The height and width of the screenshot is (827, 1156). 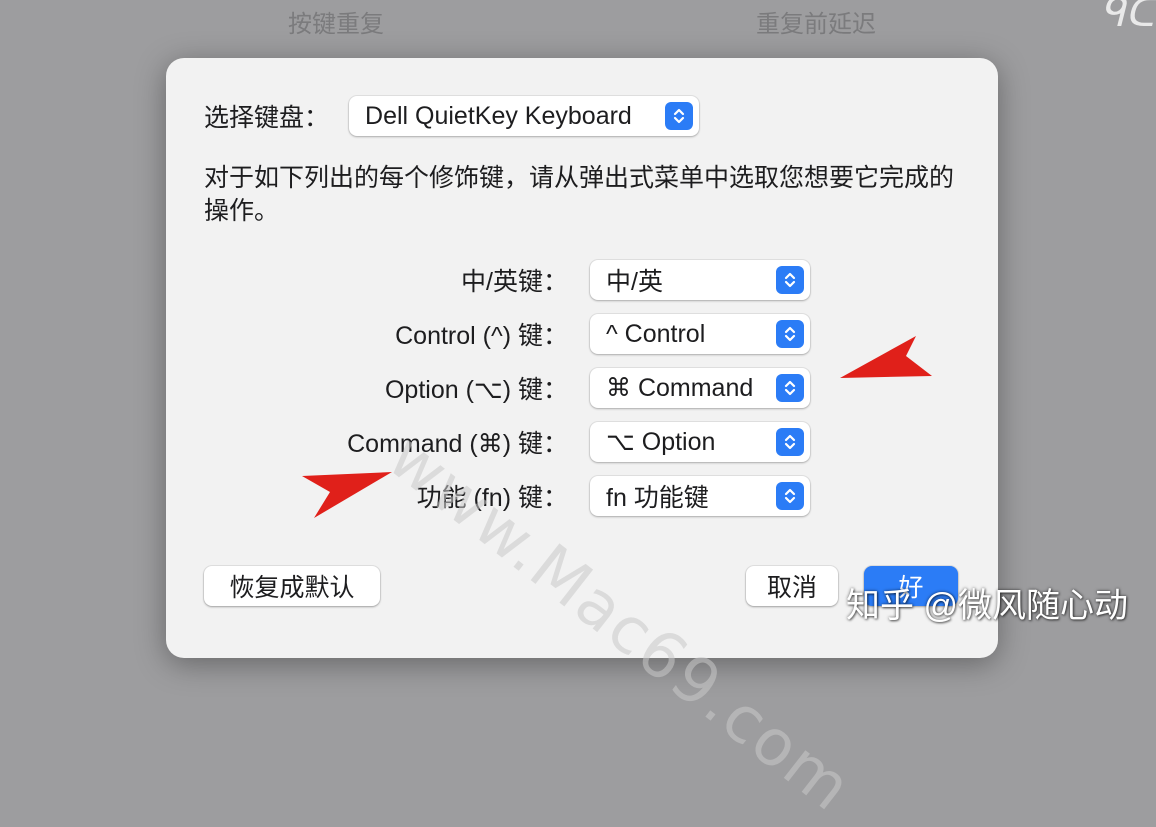 What do you see at coordinates (634, 282) in the screenshot?
I see `modifier-value: 中/英` at bounding box center [634, 282].